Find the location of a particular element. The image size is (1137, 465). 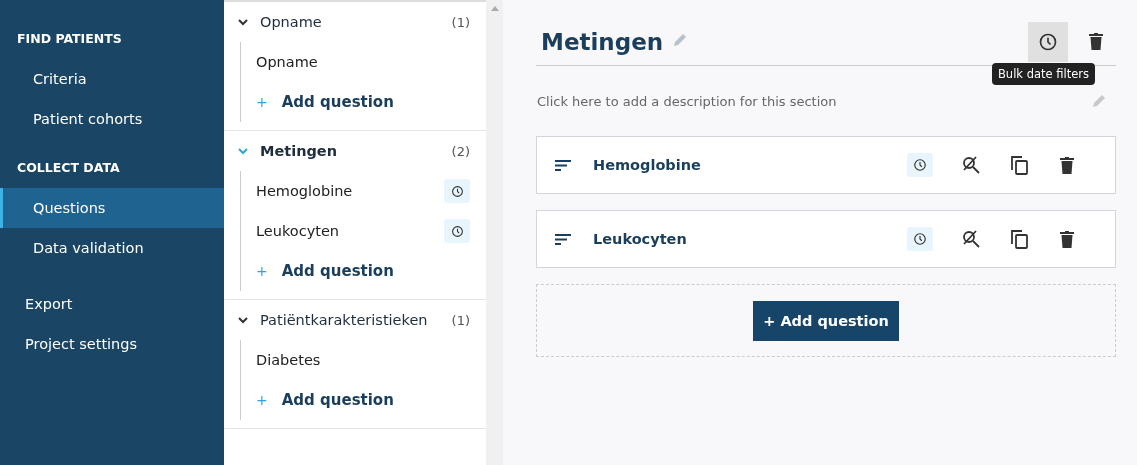

nav-heading: FIND PATIENTS is located at coordinates (69, 39).